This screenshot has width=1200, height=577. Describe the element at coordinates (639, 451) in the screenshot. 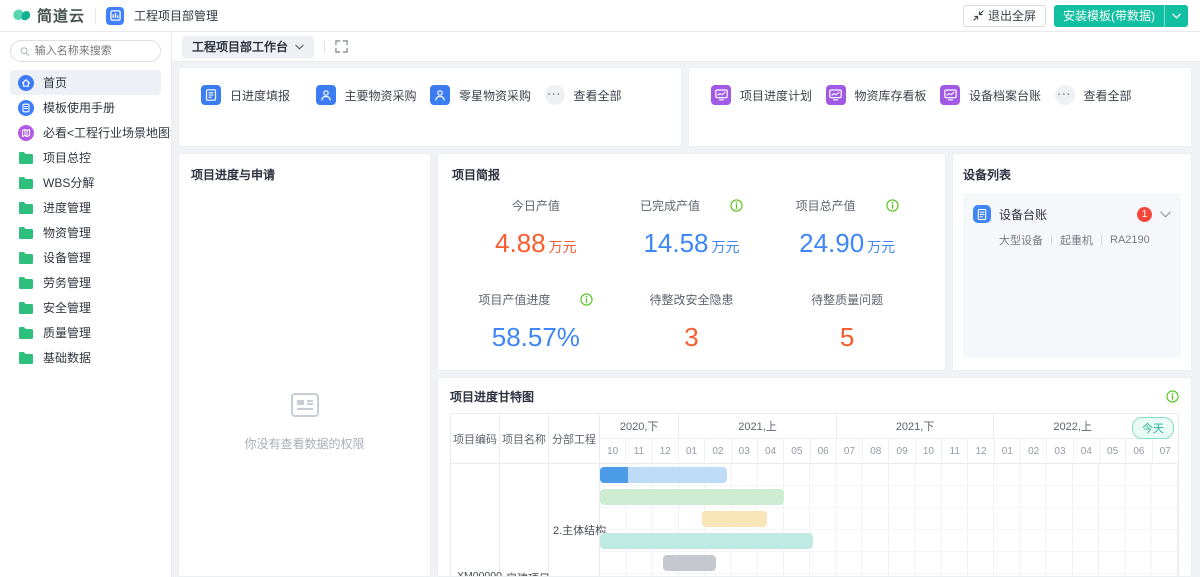

I see `gantt-month-tick: 11` at that location.